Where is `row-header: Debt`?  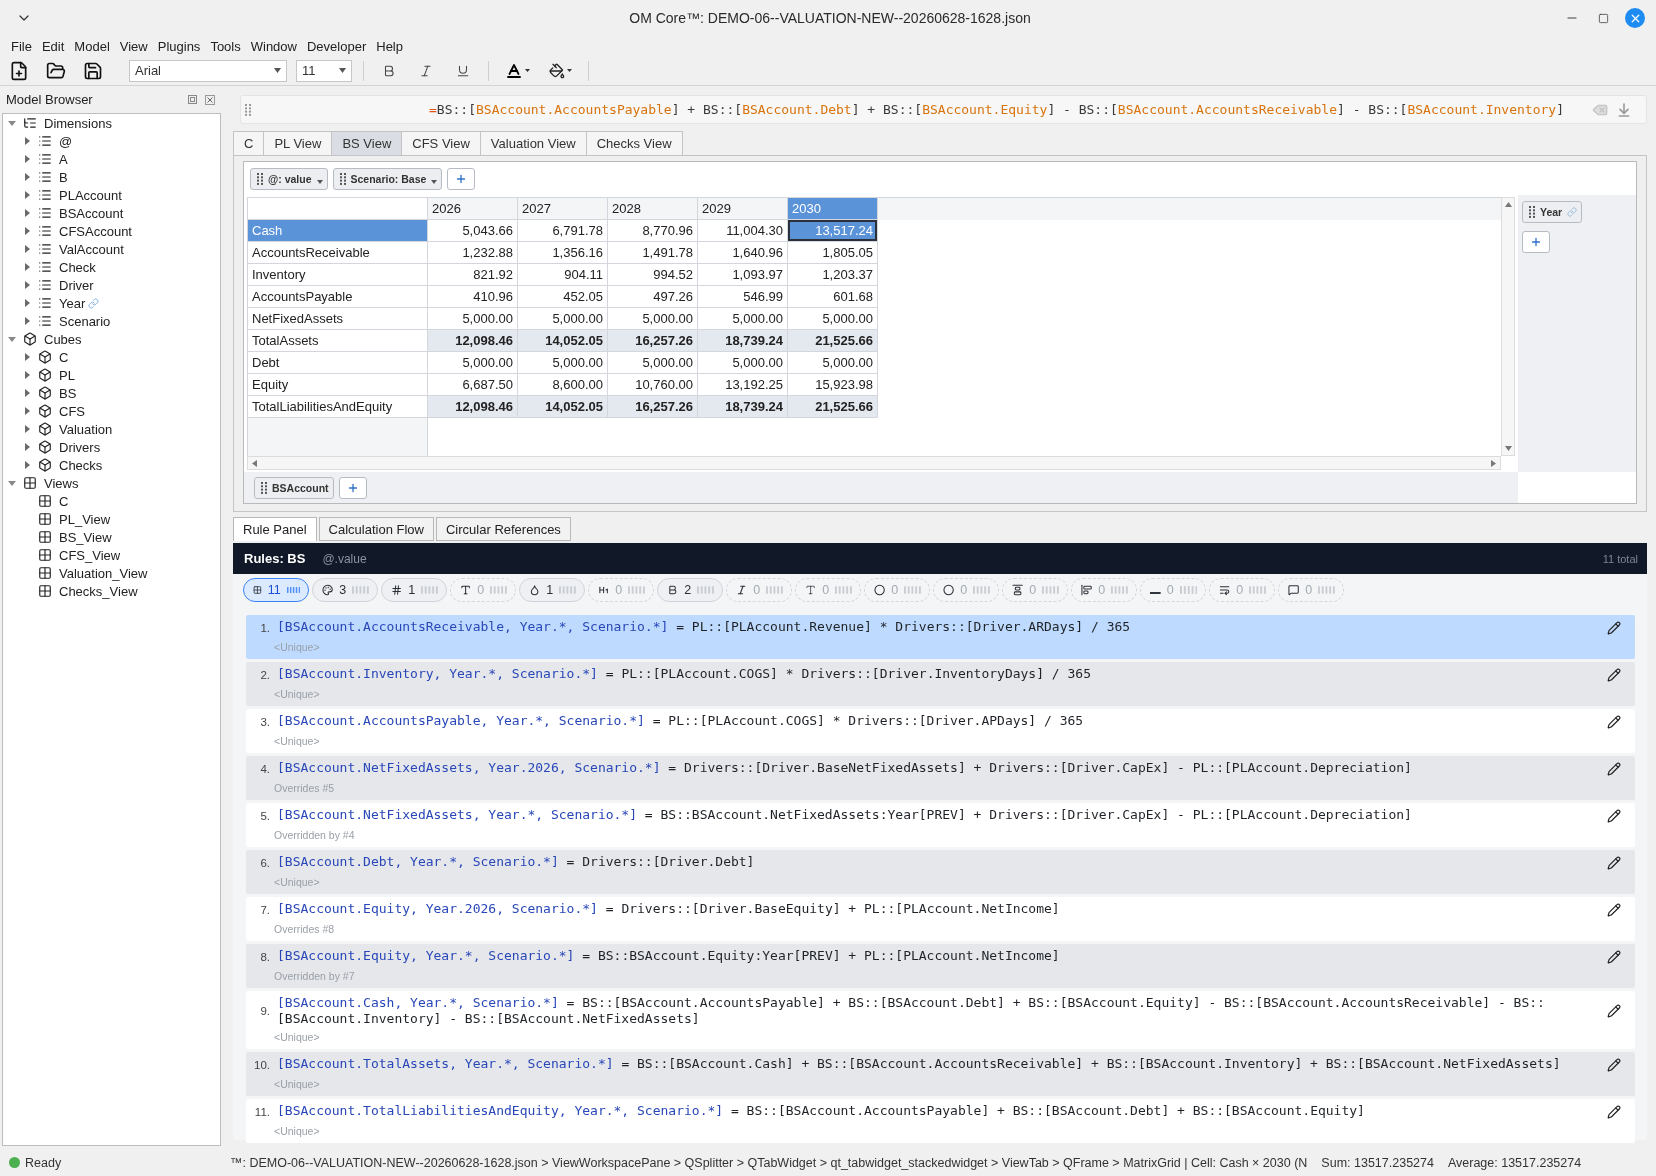 row-header: Debt is located at coordinates (338, 363).